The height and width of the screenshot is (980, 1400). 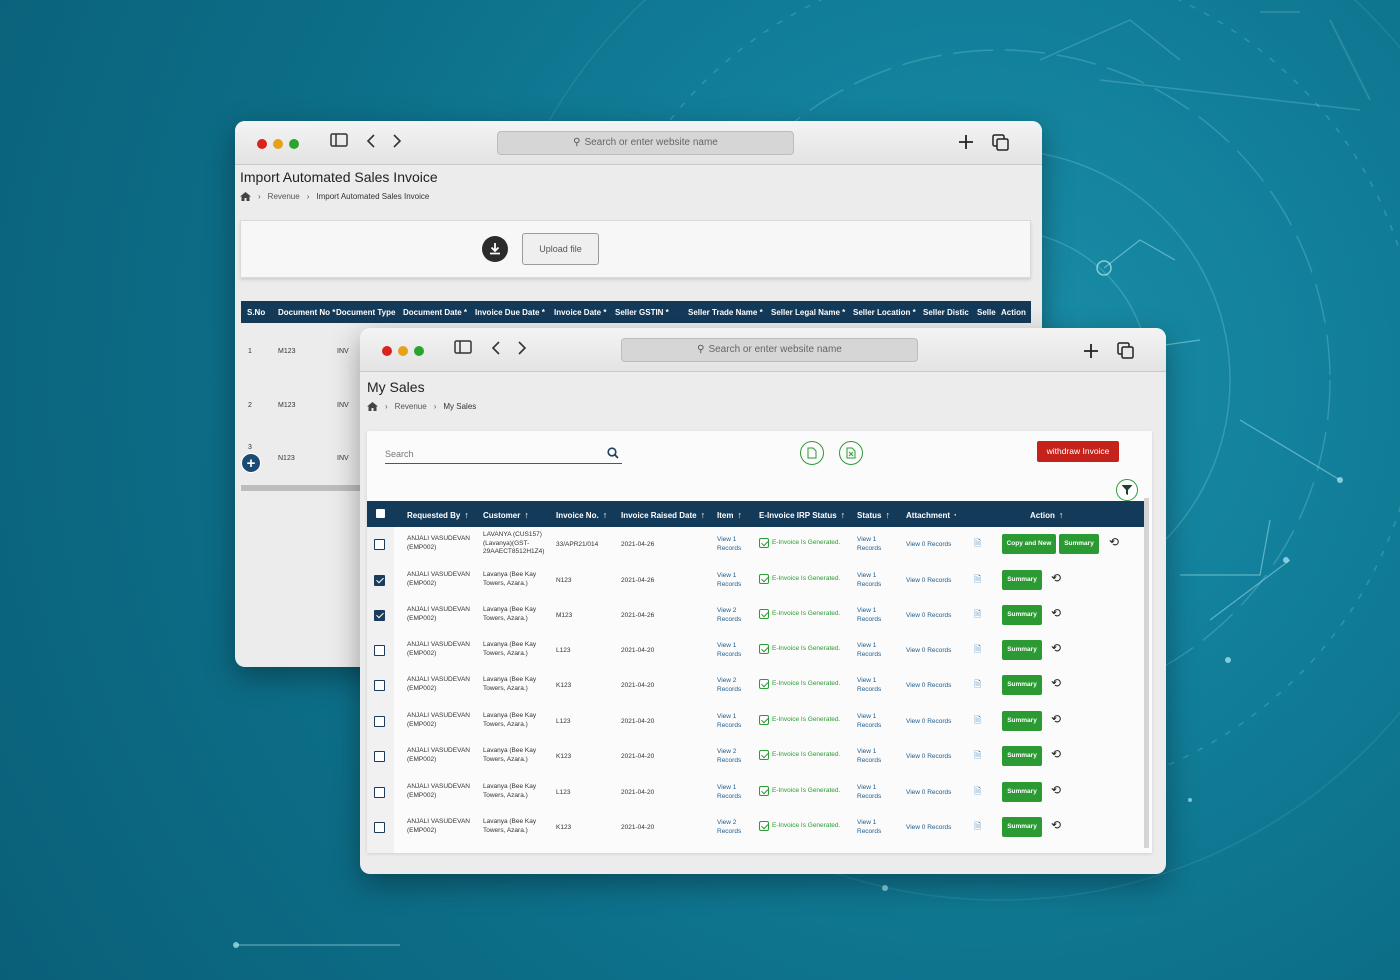 What do you see at coordinates (251, 463) in the screenshot?
I see `add-row-button: +` at bounding box center [251, 463].